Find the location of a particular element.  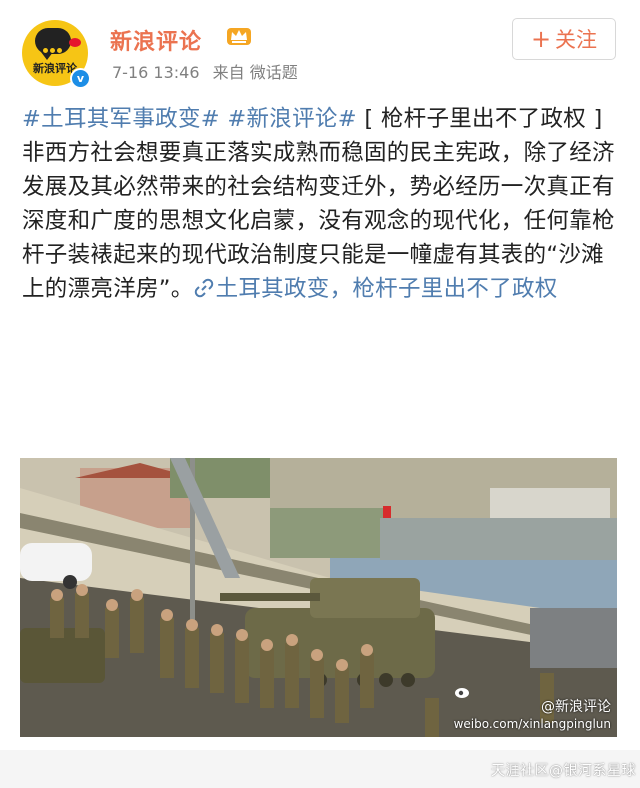

follow-label: 关注 is located at coordinates (576, 40).